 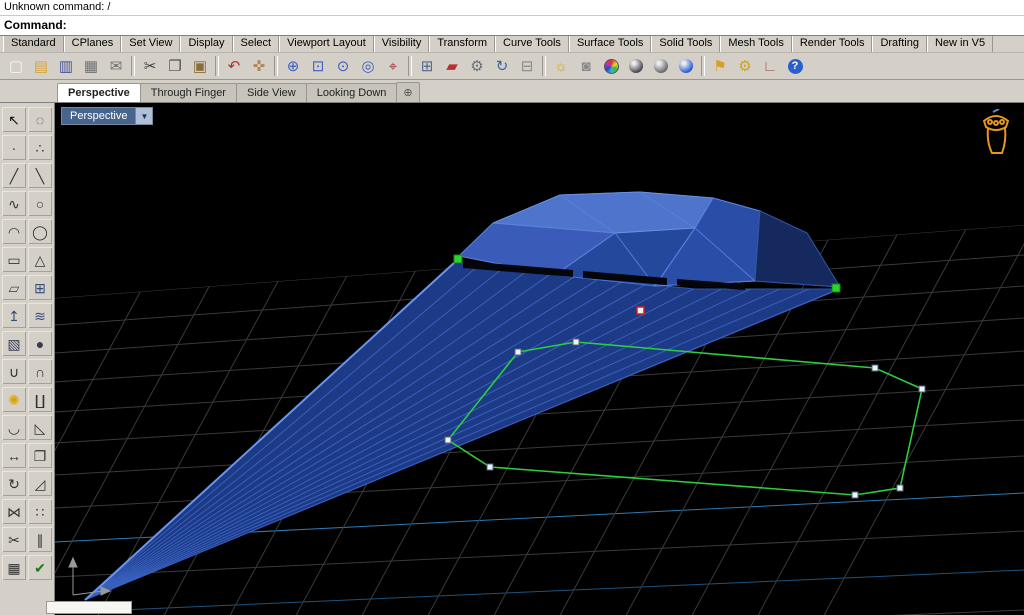 What do you see at coordinates (41, 66) in the screenshot?
I see `open-file-icon: ▤` at bounding box center [41, 66].